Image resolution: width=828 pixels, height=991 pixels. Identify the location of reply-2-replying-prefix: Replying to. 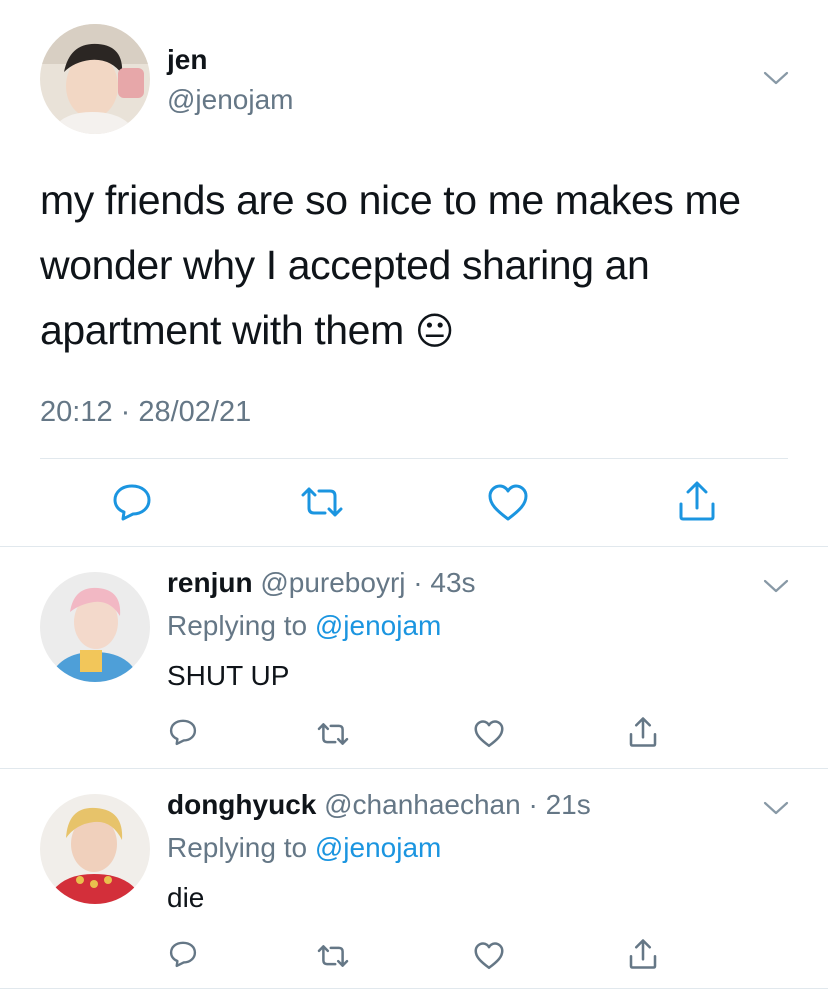
(237, 847).